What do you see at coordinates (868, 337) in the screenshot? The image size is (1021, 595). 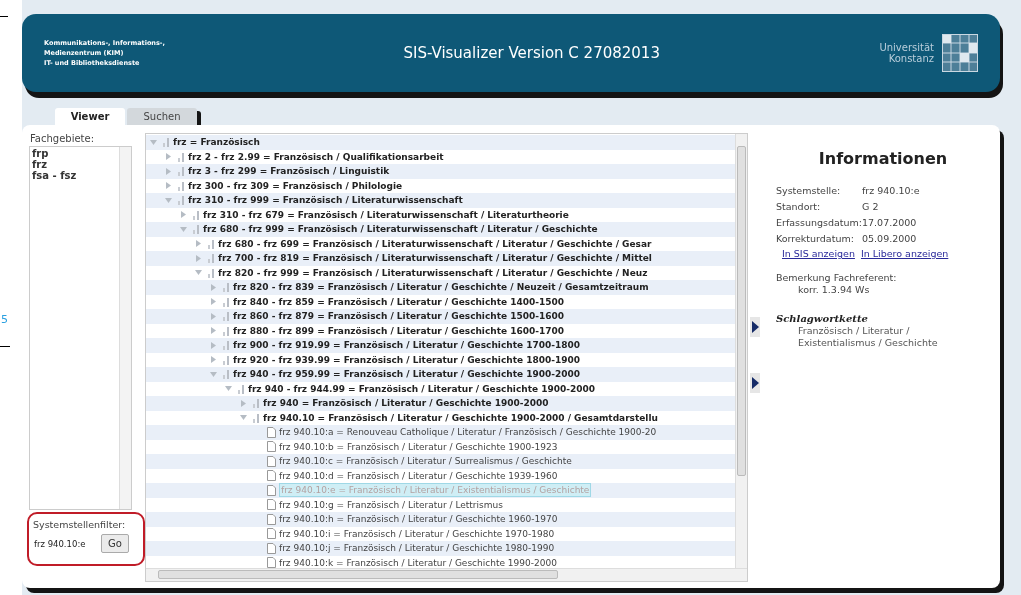 I see `keyword-chain-text: Französisch / Literatur / Existentialismus / Geschichte` at bounding box center [868, 337].